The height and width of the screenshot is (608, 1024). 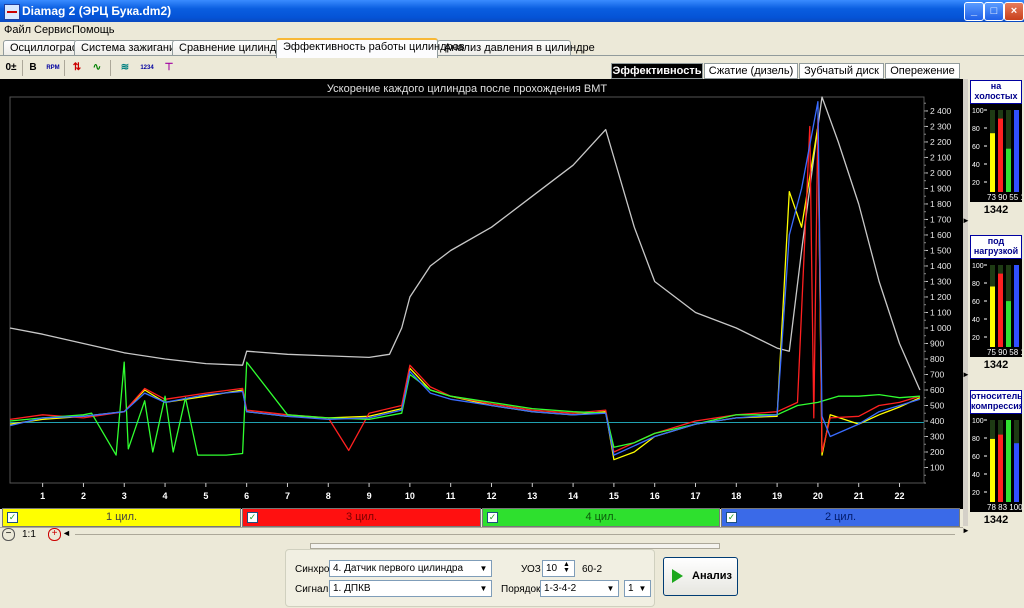 What do you see at coordinates (1004, 507) in the screenshot?
I see `mode-values: 78 83 100 73` at bounding box center [1004, 507].